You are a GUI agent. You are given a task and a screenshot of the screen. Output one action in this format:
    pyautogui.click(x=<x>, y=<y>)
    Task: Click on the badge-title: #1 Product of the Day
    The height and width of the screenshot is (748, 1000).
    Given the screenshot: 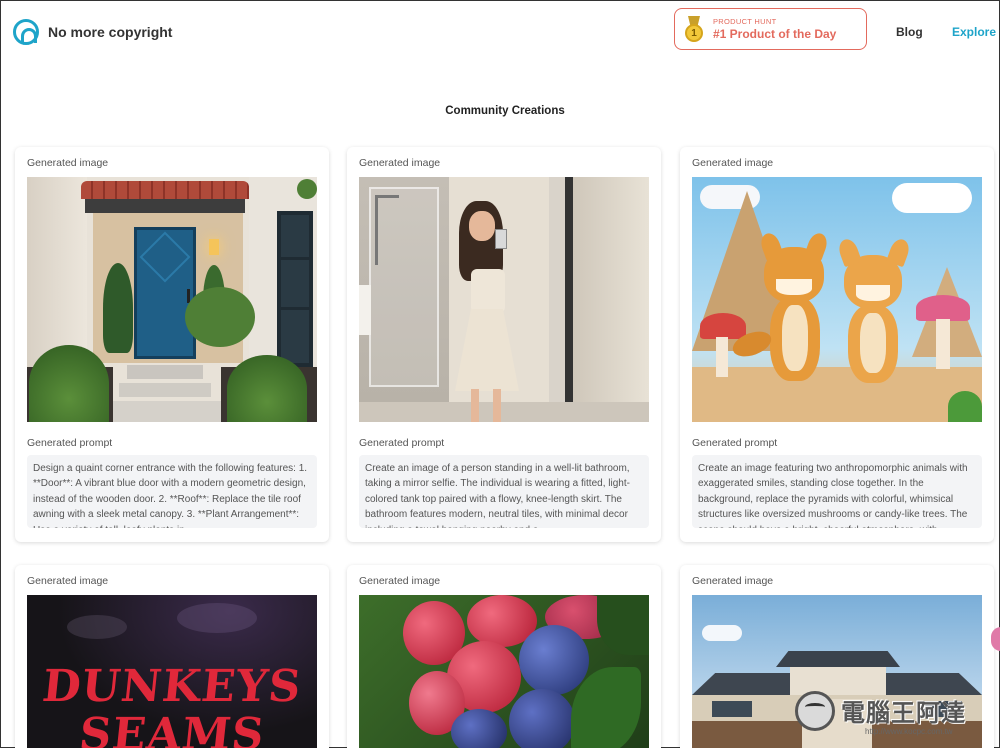 What is the action you would take?
    pyautogui.click(x=775, y=34)
    